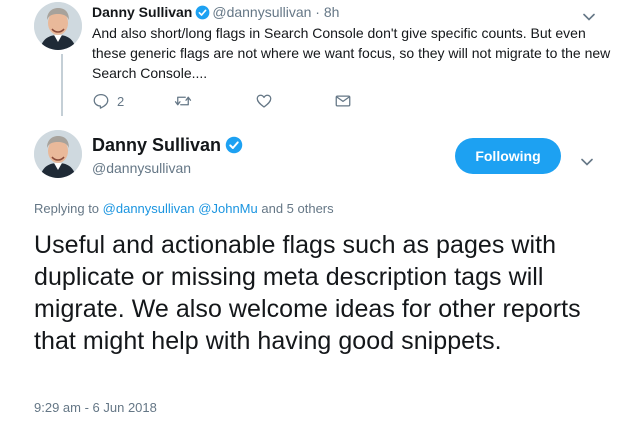  What do you see at coordinates (141, 168) in the screenshot?
I see `main-author-handle: @dannysullivan` at bounding box center [141, 168].